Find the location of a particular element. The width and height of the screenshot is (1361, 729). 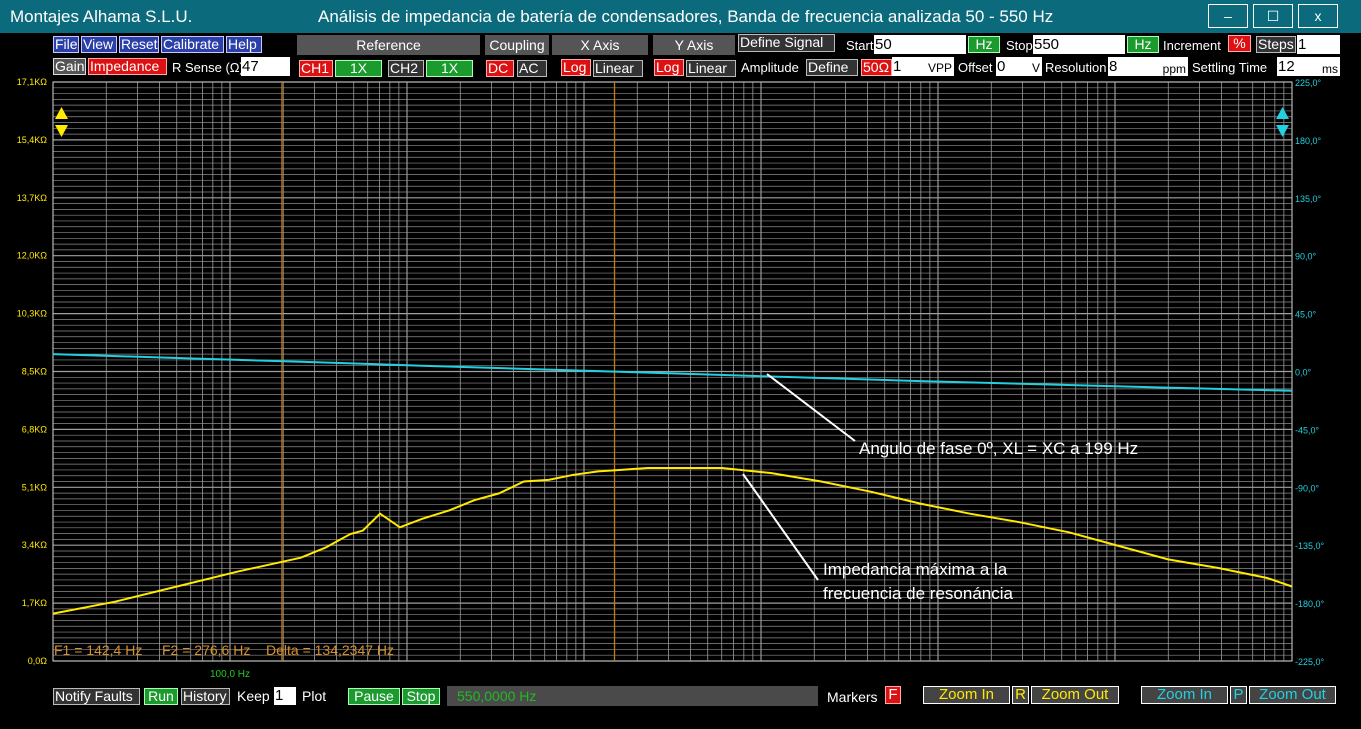

y-right-tick-label: 45,0° is located at coordinates (1306, 315).